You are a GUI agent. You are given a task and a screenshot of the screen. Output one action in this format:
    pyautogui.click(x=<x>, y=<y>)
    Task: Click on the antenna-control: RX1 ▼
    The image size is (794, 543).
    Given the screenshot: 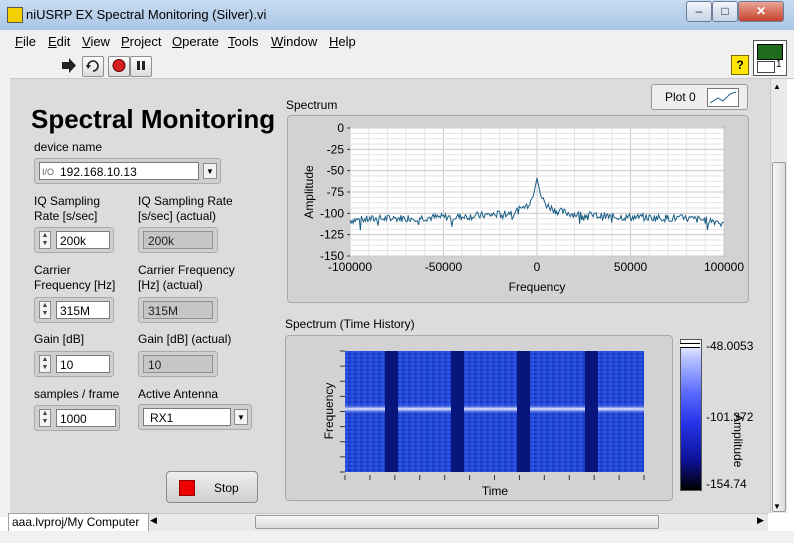 What is the action you would take?
    pyautogui.click(x=195, y=417)
    